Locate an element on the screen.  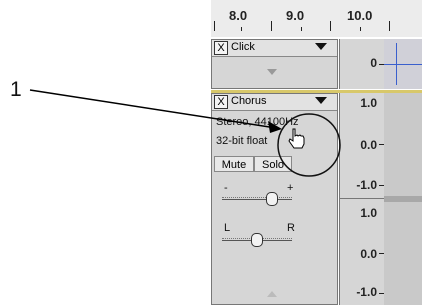
callout-arrowhead is located at coordinates (275, 127).